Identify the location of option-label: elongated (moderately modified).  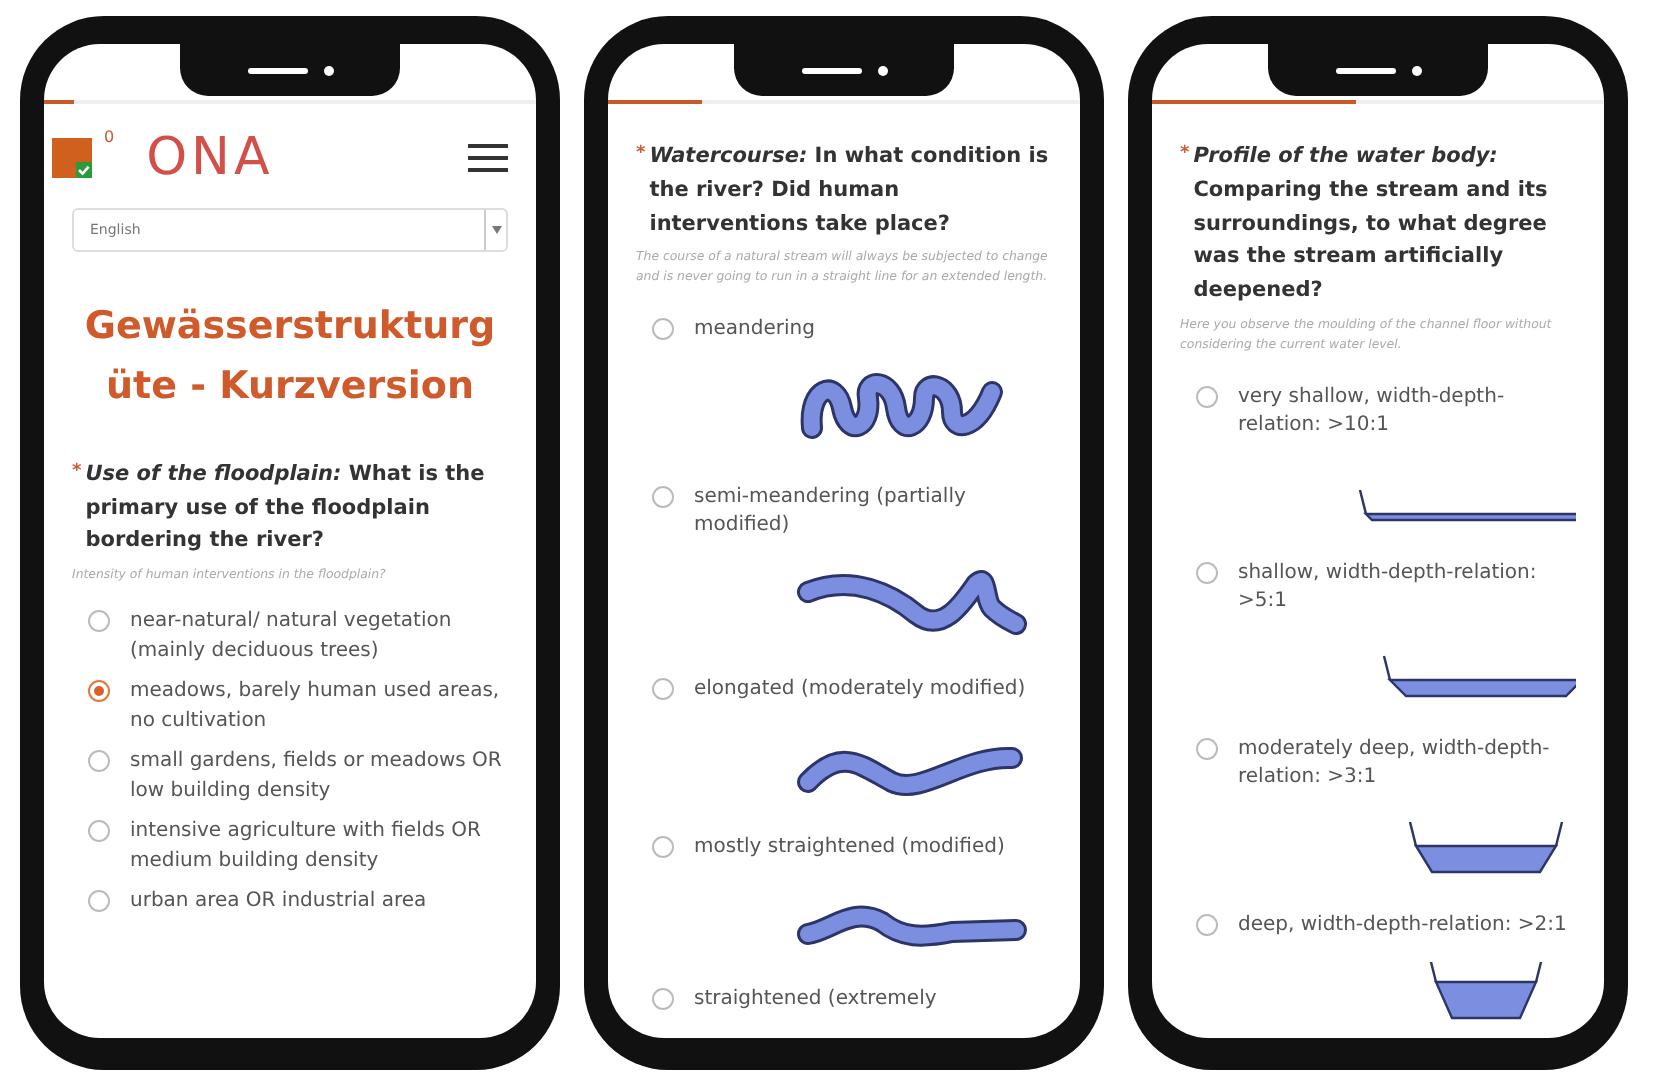
(860, 690).